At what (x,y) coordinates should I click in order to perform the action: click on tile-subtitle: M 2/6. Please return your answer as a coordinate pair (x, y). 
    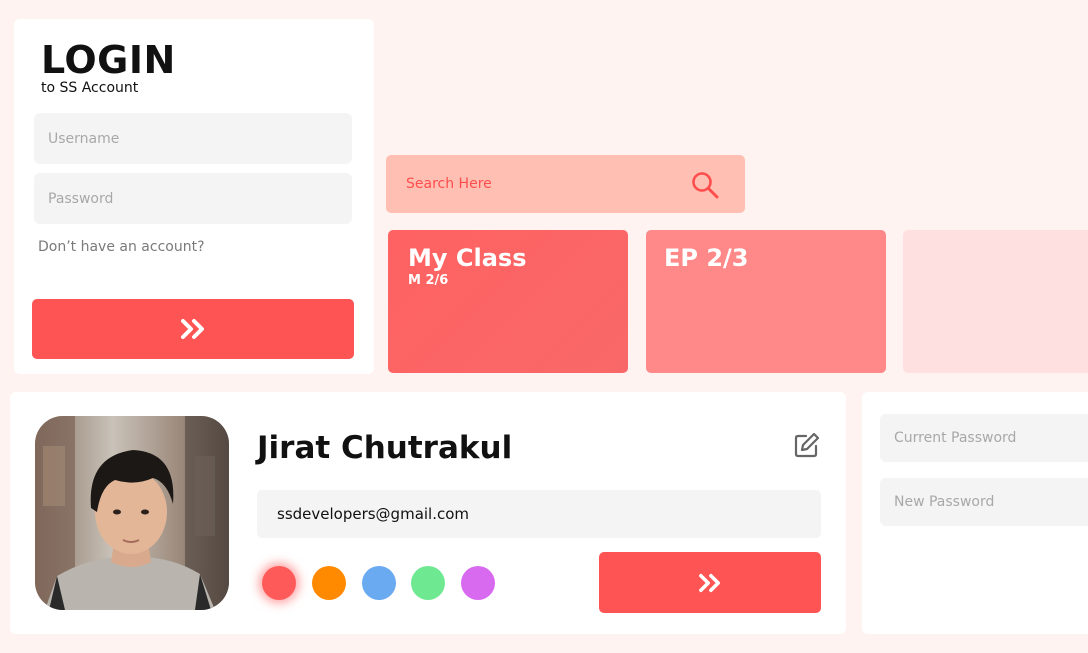
    Looking at the image, I should click on (428, 280).